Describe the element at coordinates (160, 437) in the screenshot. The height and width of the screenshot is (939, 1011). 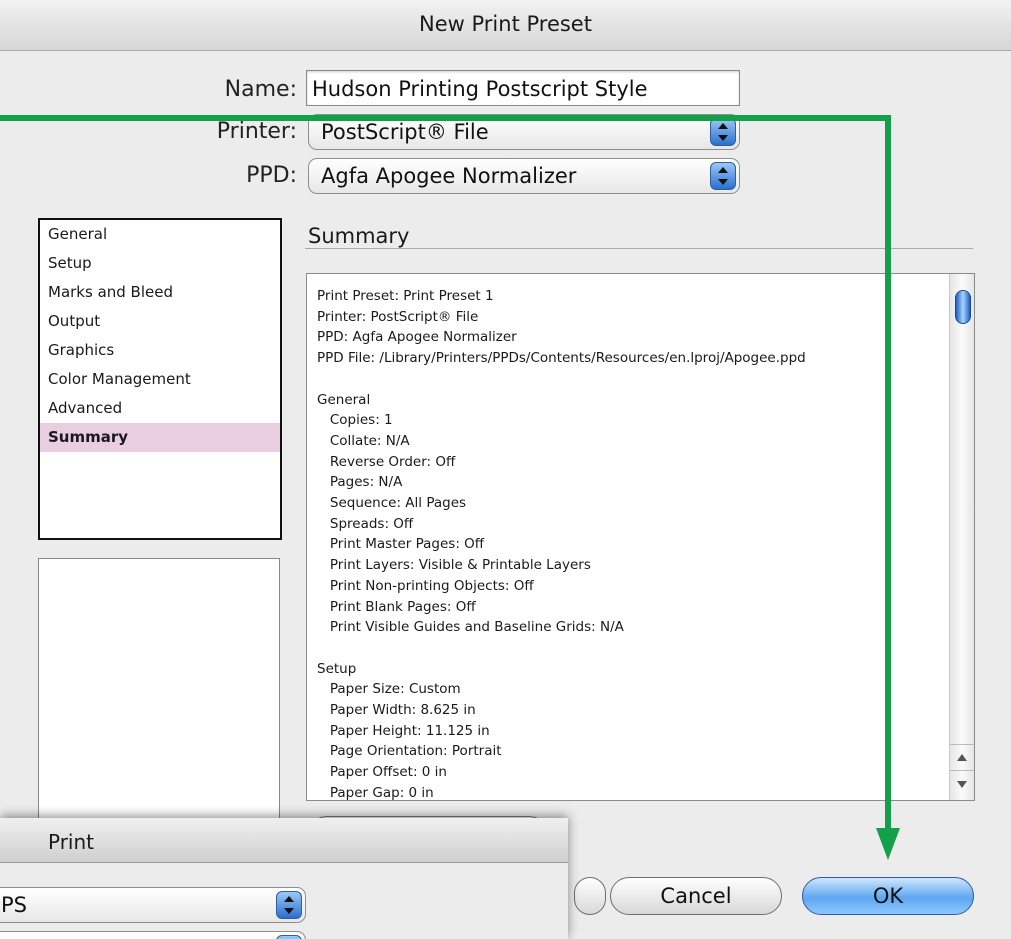
I see `category-item-summary: Summary` at that location.